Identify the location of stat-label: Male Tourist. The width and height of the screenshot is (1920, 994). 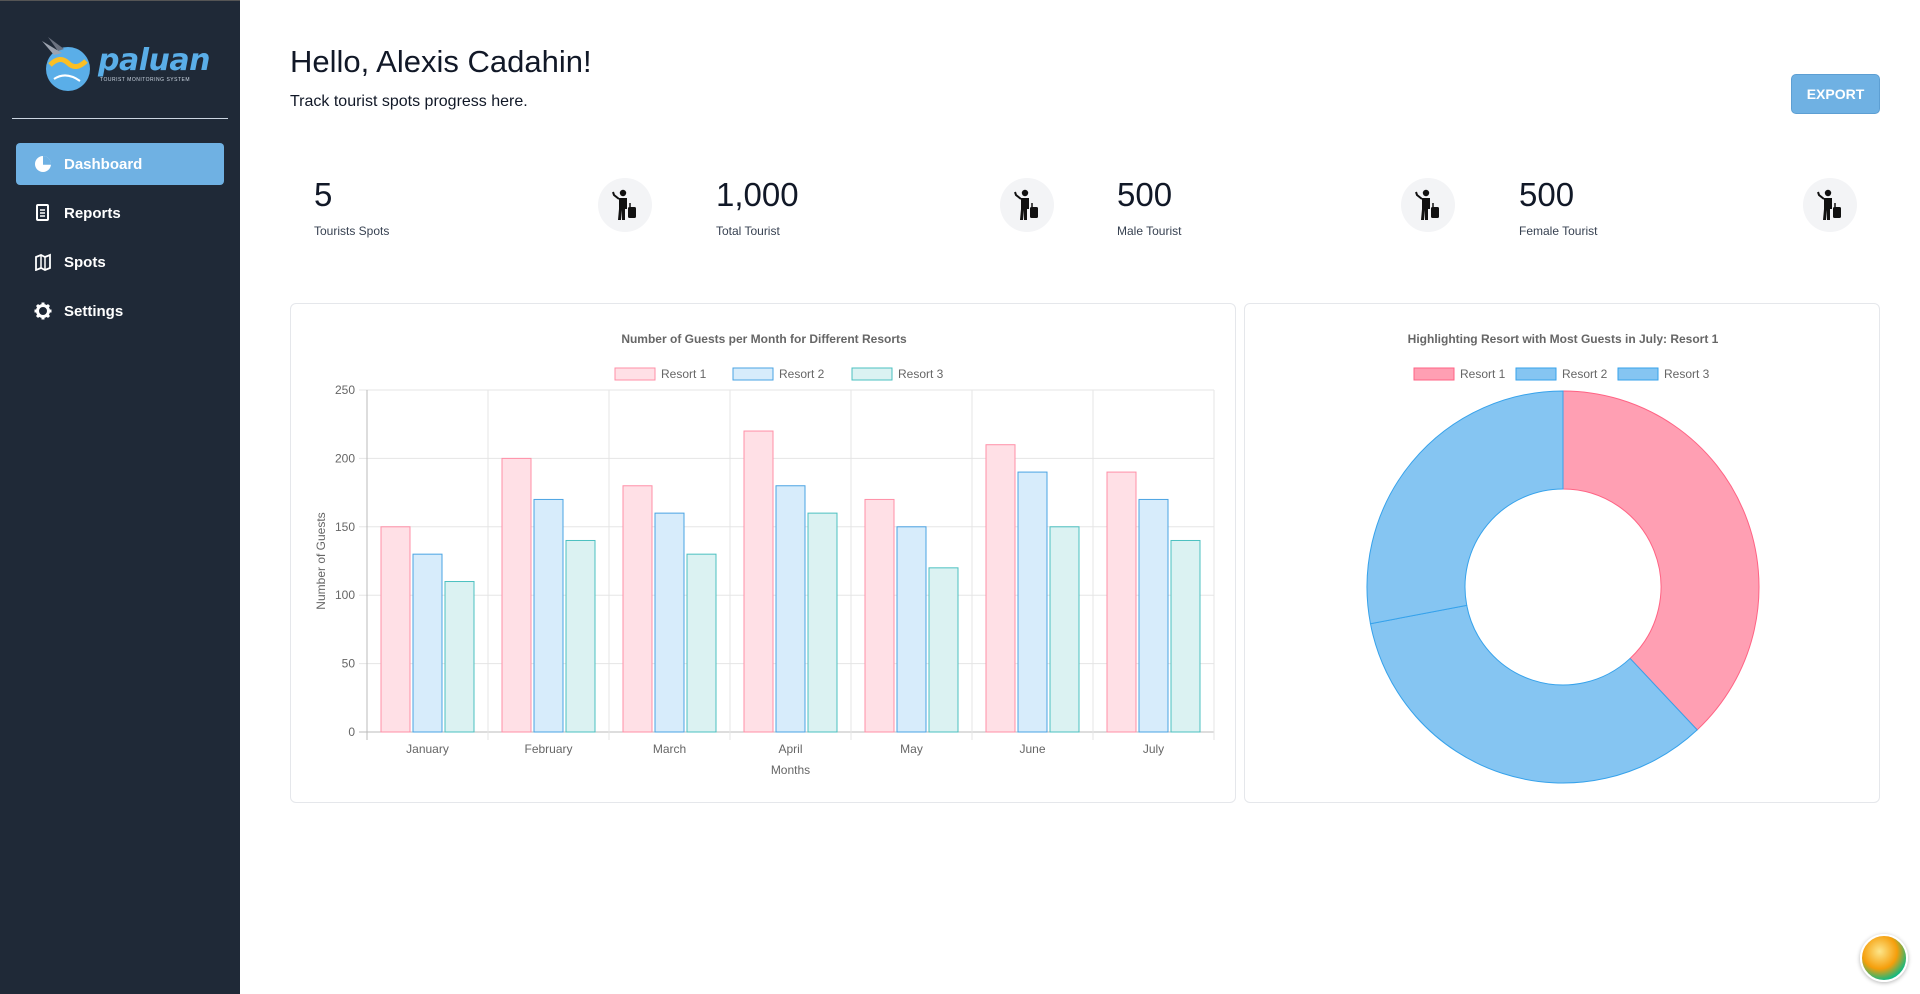
(1149, 231).